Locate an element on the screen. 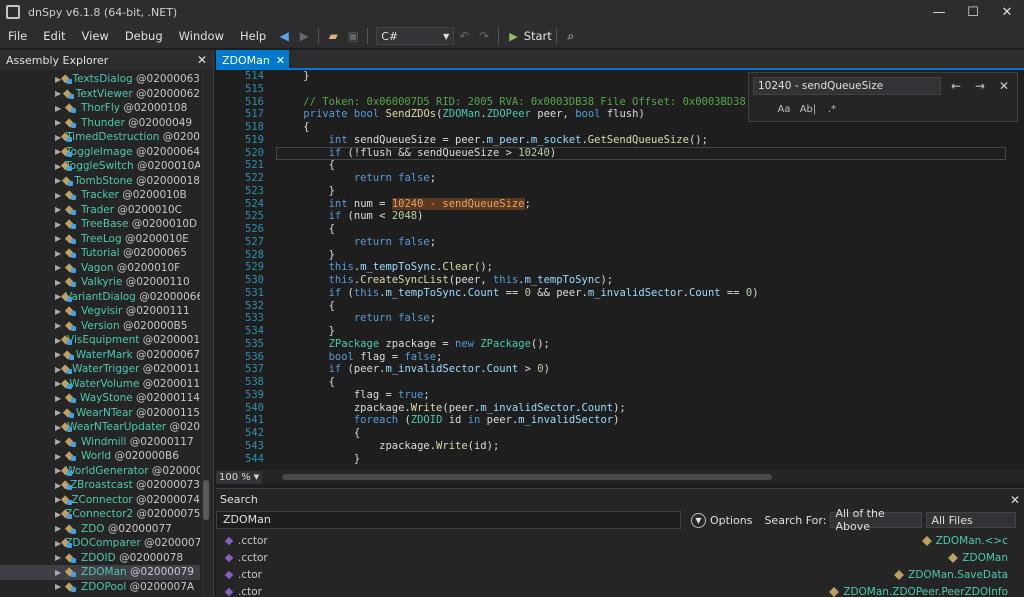 This screenshot has width=1024, height=597. tree-item: ▶ Tutorial @02000065 is located at coordinates (100, 253).